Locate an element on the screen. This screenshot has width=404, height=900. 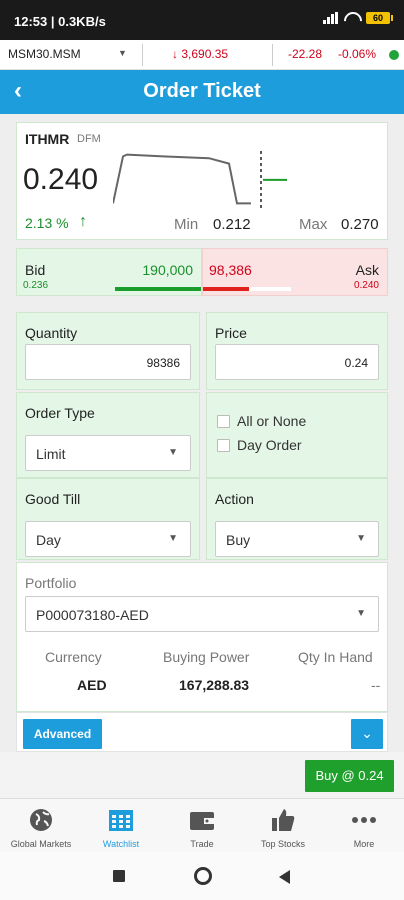
bid-label: Bid is located at coordinates (35, 270).